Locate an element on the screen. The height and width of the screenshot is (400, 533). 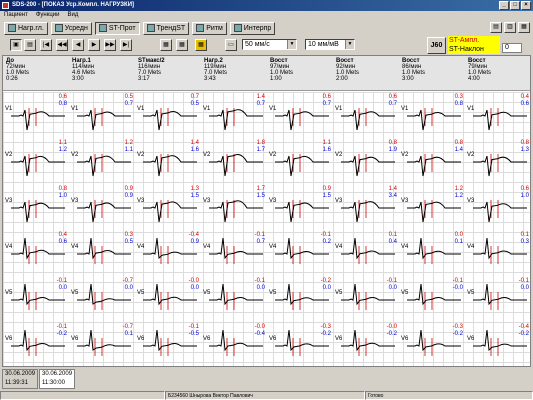
ecg-cell: V1 0.6 0.8 is located at coordinates (36, 115).